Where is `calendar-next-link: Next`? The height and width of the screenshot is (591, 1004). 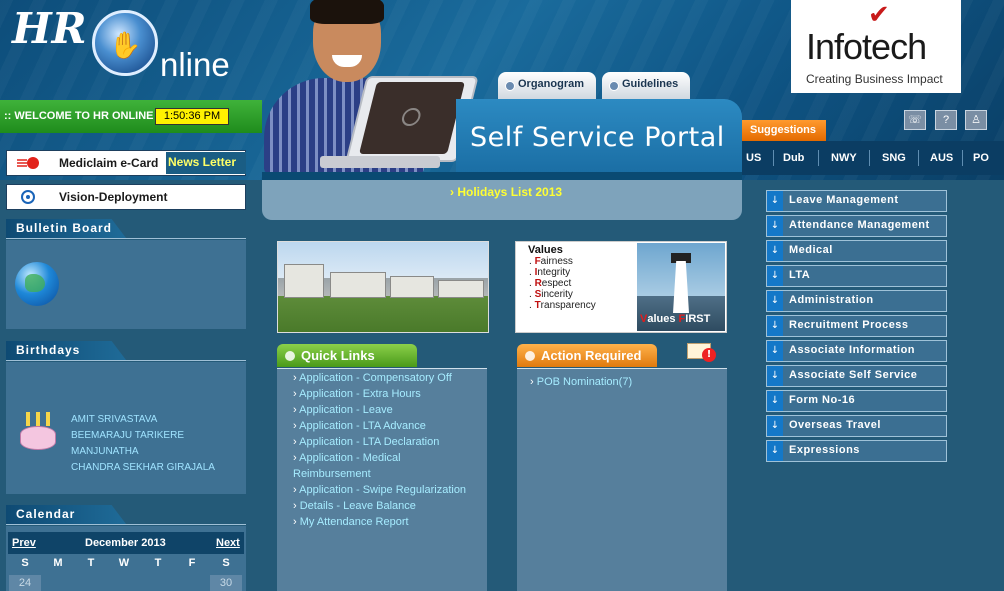 calendar-next-link: Next is located at coordinates (228, 543).